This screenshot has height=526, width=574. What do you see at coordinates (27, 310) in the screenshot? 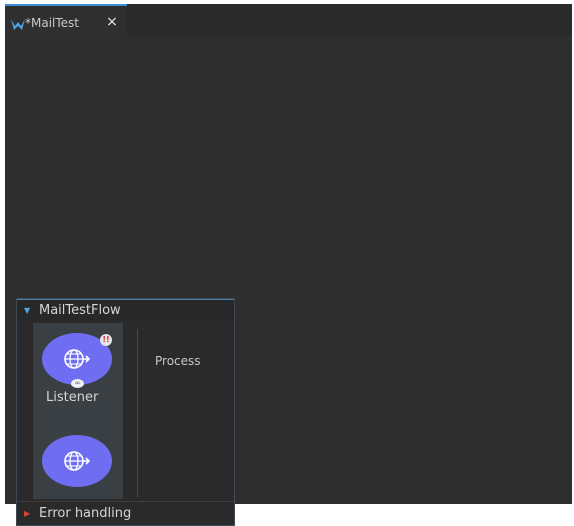
I see `chevron-down-icon: ▼` at bounding box center [27, 310].